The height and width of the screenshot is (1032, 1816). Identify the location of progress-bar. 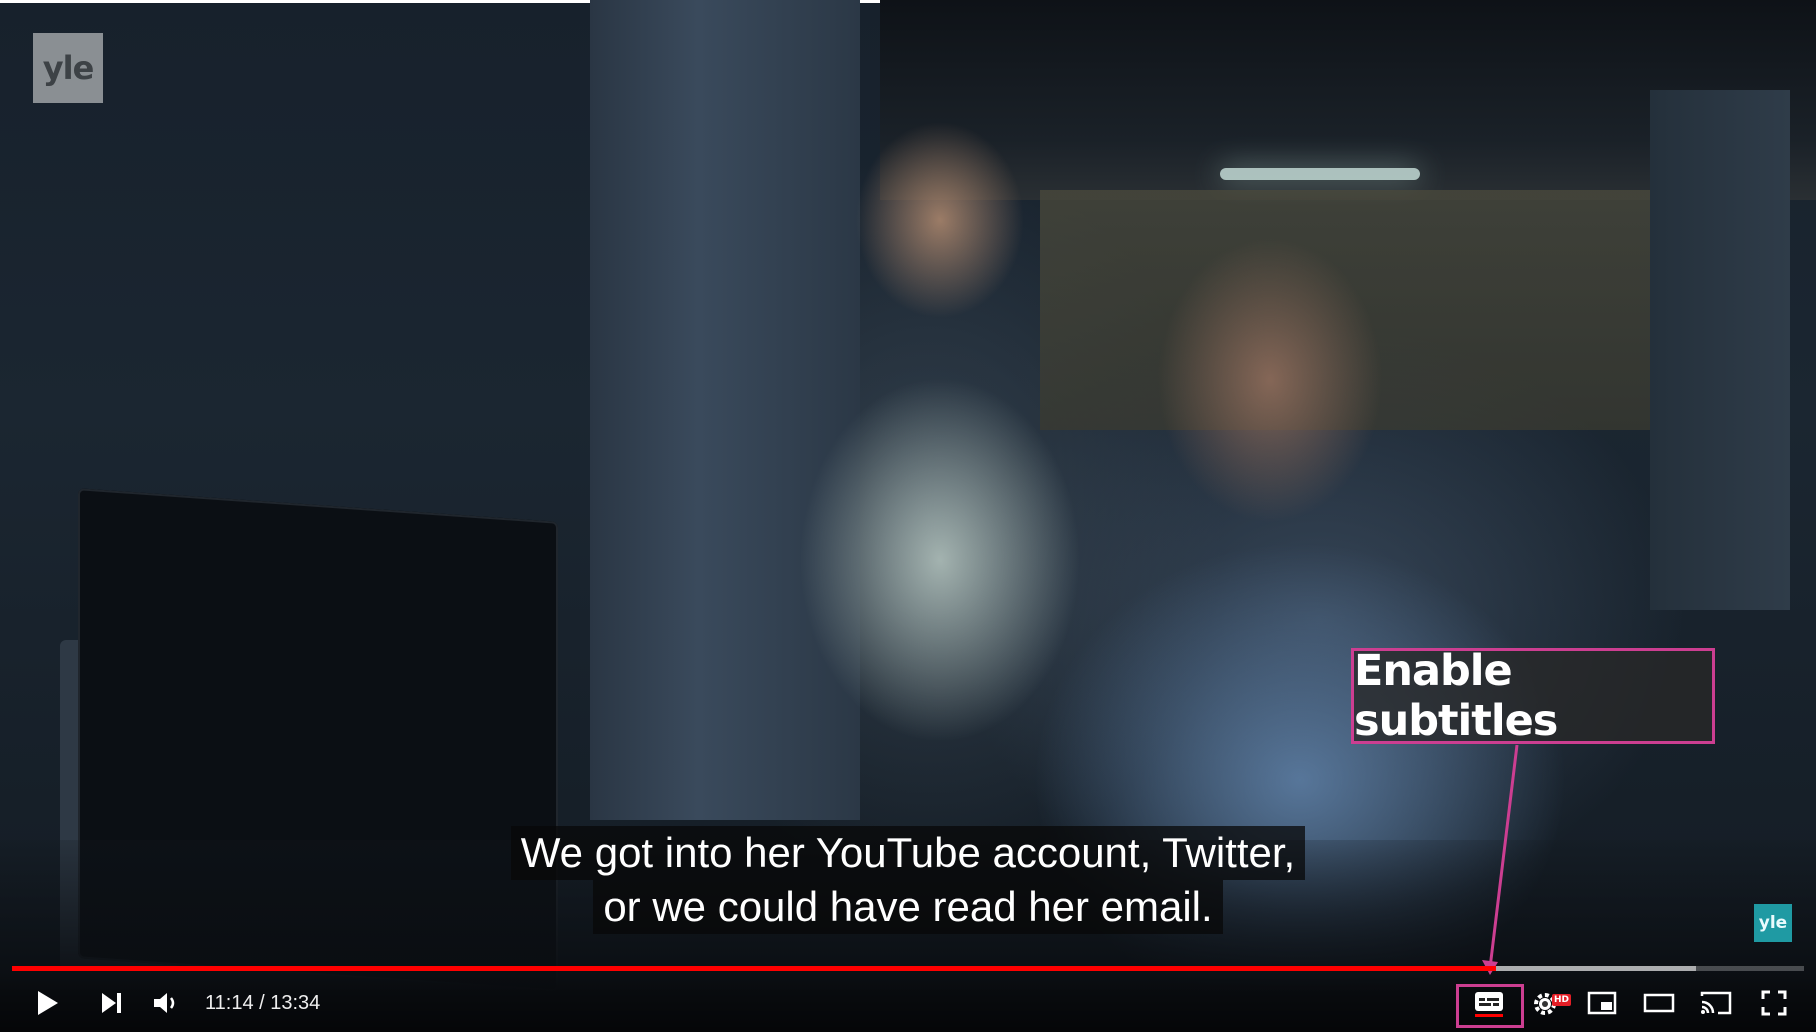
(908, 968).